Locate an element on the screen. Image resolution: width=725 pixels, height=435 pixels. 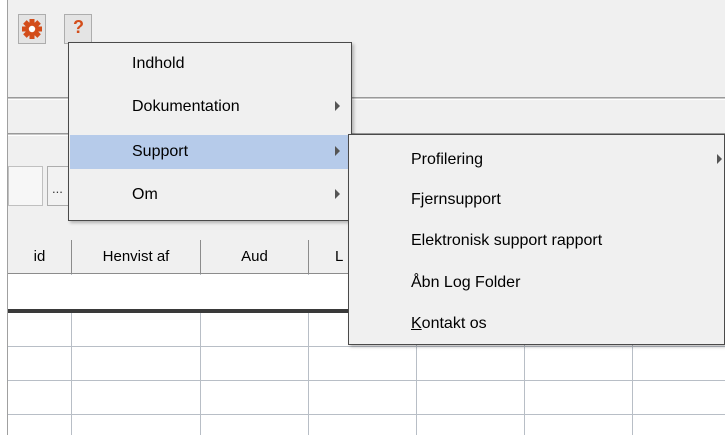
menu-item-elektronisk-support-rapport: Elektronisk support rapport is located at coordinates (536, 241).